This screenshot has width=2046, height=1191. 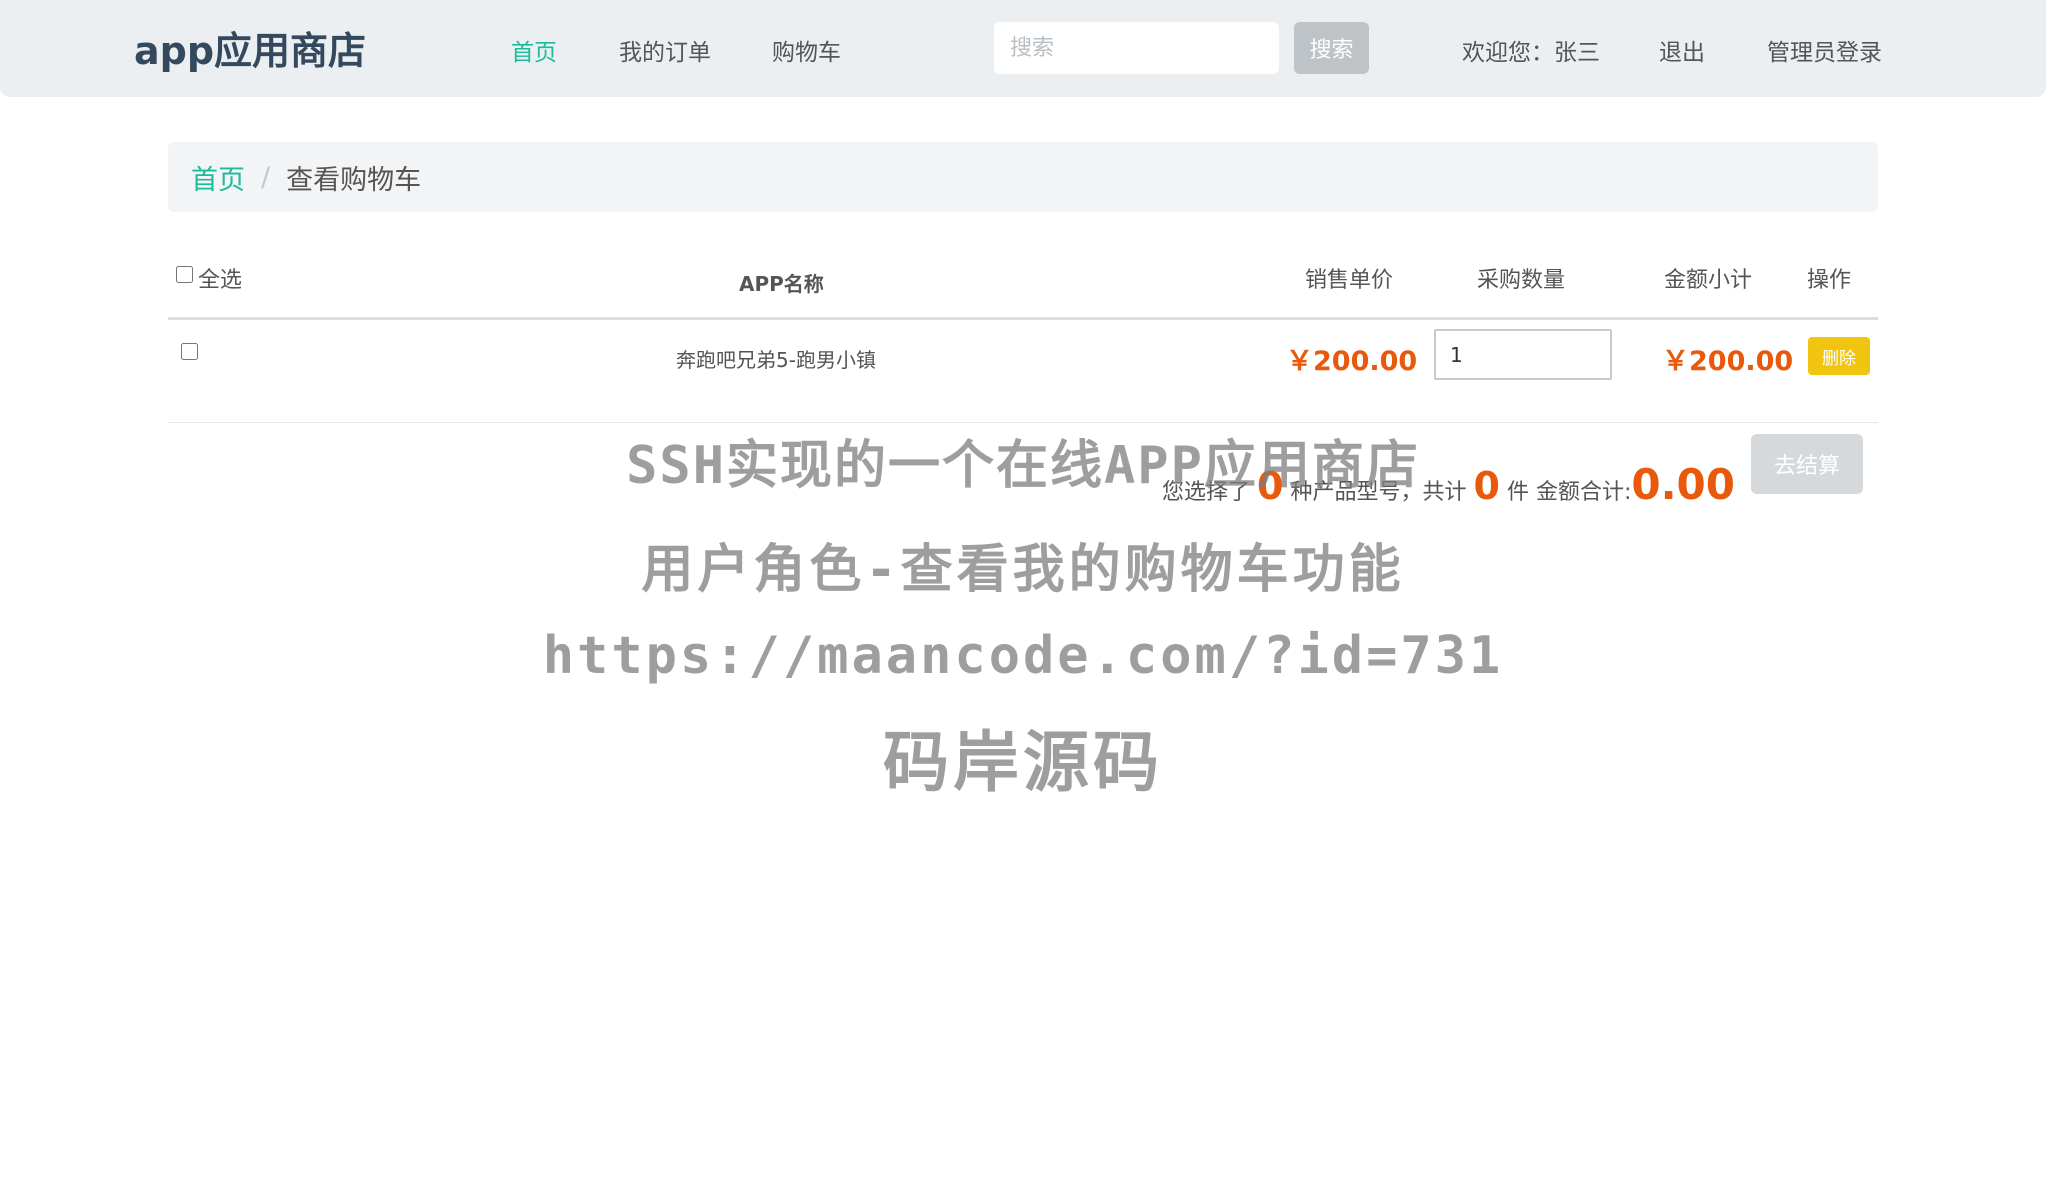 What do you see at coordinates (1349, 280) in the screenshot?
I see `header-unit-price: 销售单价` at bounding box center [1349, 280].